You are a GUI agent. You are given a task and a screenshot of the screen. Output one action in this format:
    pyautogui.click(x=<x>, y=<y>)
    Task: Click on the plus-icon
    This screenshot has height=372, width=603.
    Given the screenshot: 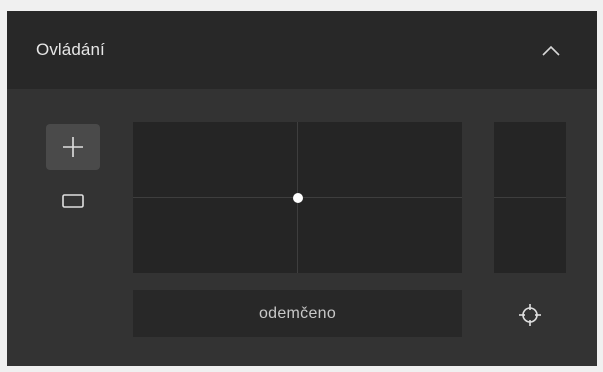 What is the action you would take?
    pyautogui.click(x=73, y=147)
    